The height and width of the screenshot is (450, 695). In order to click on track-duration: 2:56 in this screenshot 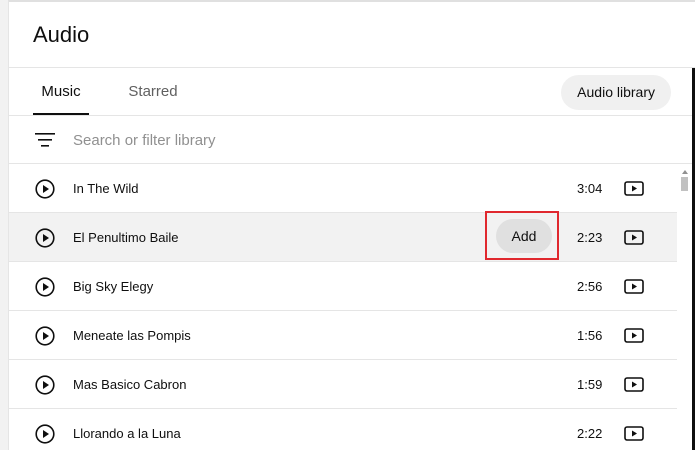, I will do `click(590, 286)`.